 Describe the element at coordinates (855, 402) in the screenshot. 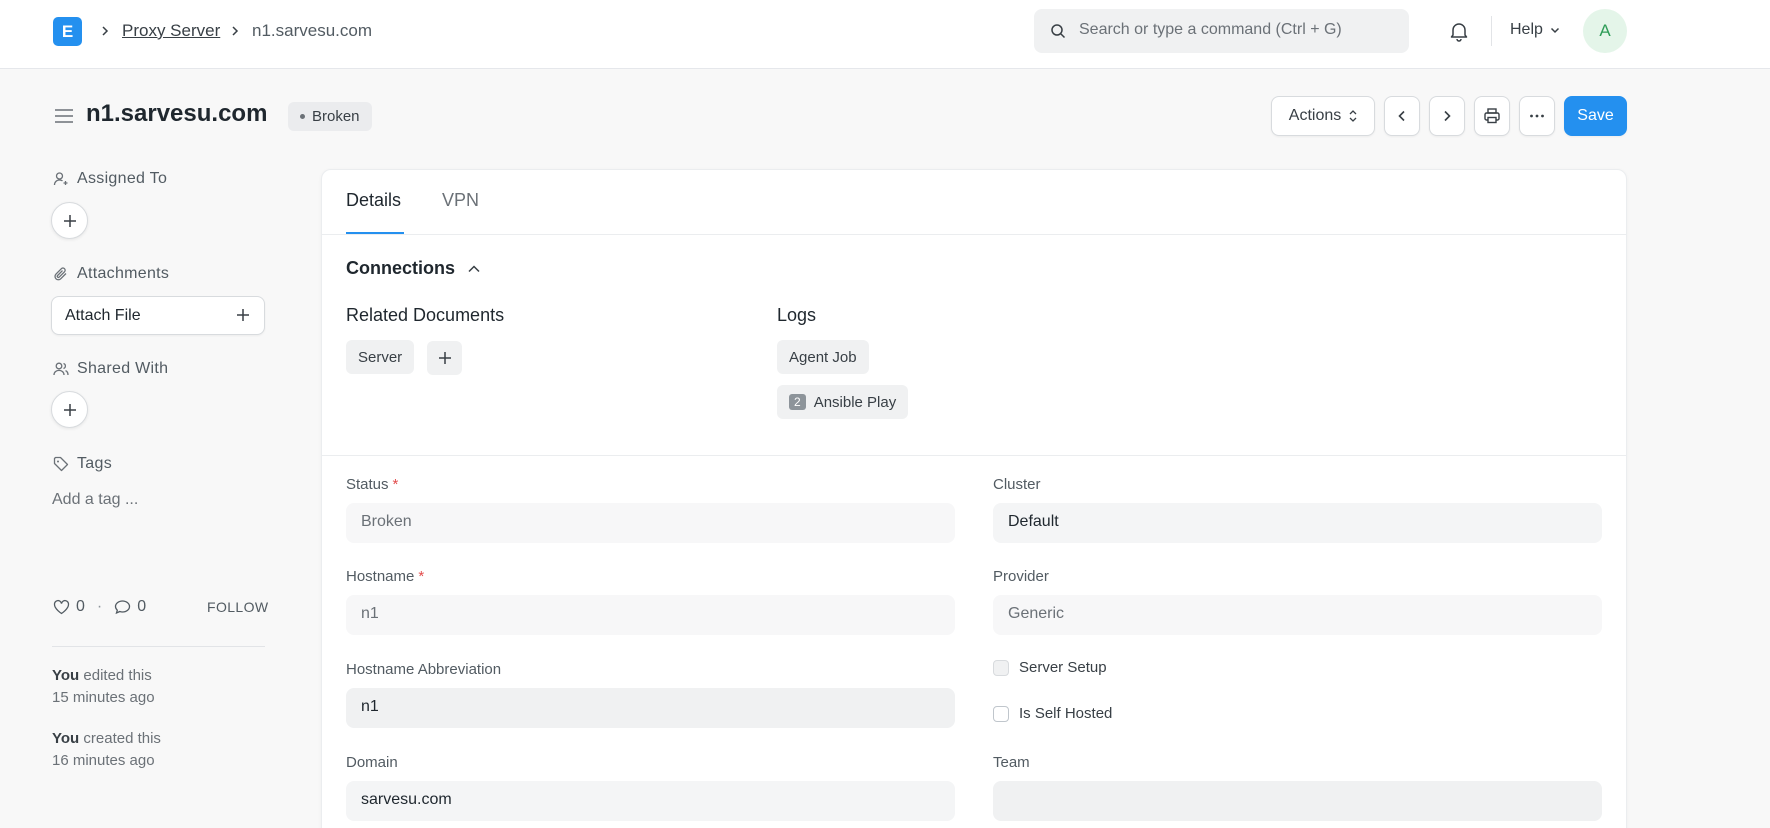

I see `ansible-play-label: Ansible Play` at that location.